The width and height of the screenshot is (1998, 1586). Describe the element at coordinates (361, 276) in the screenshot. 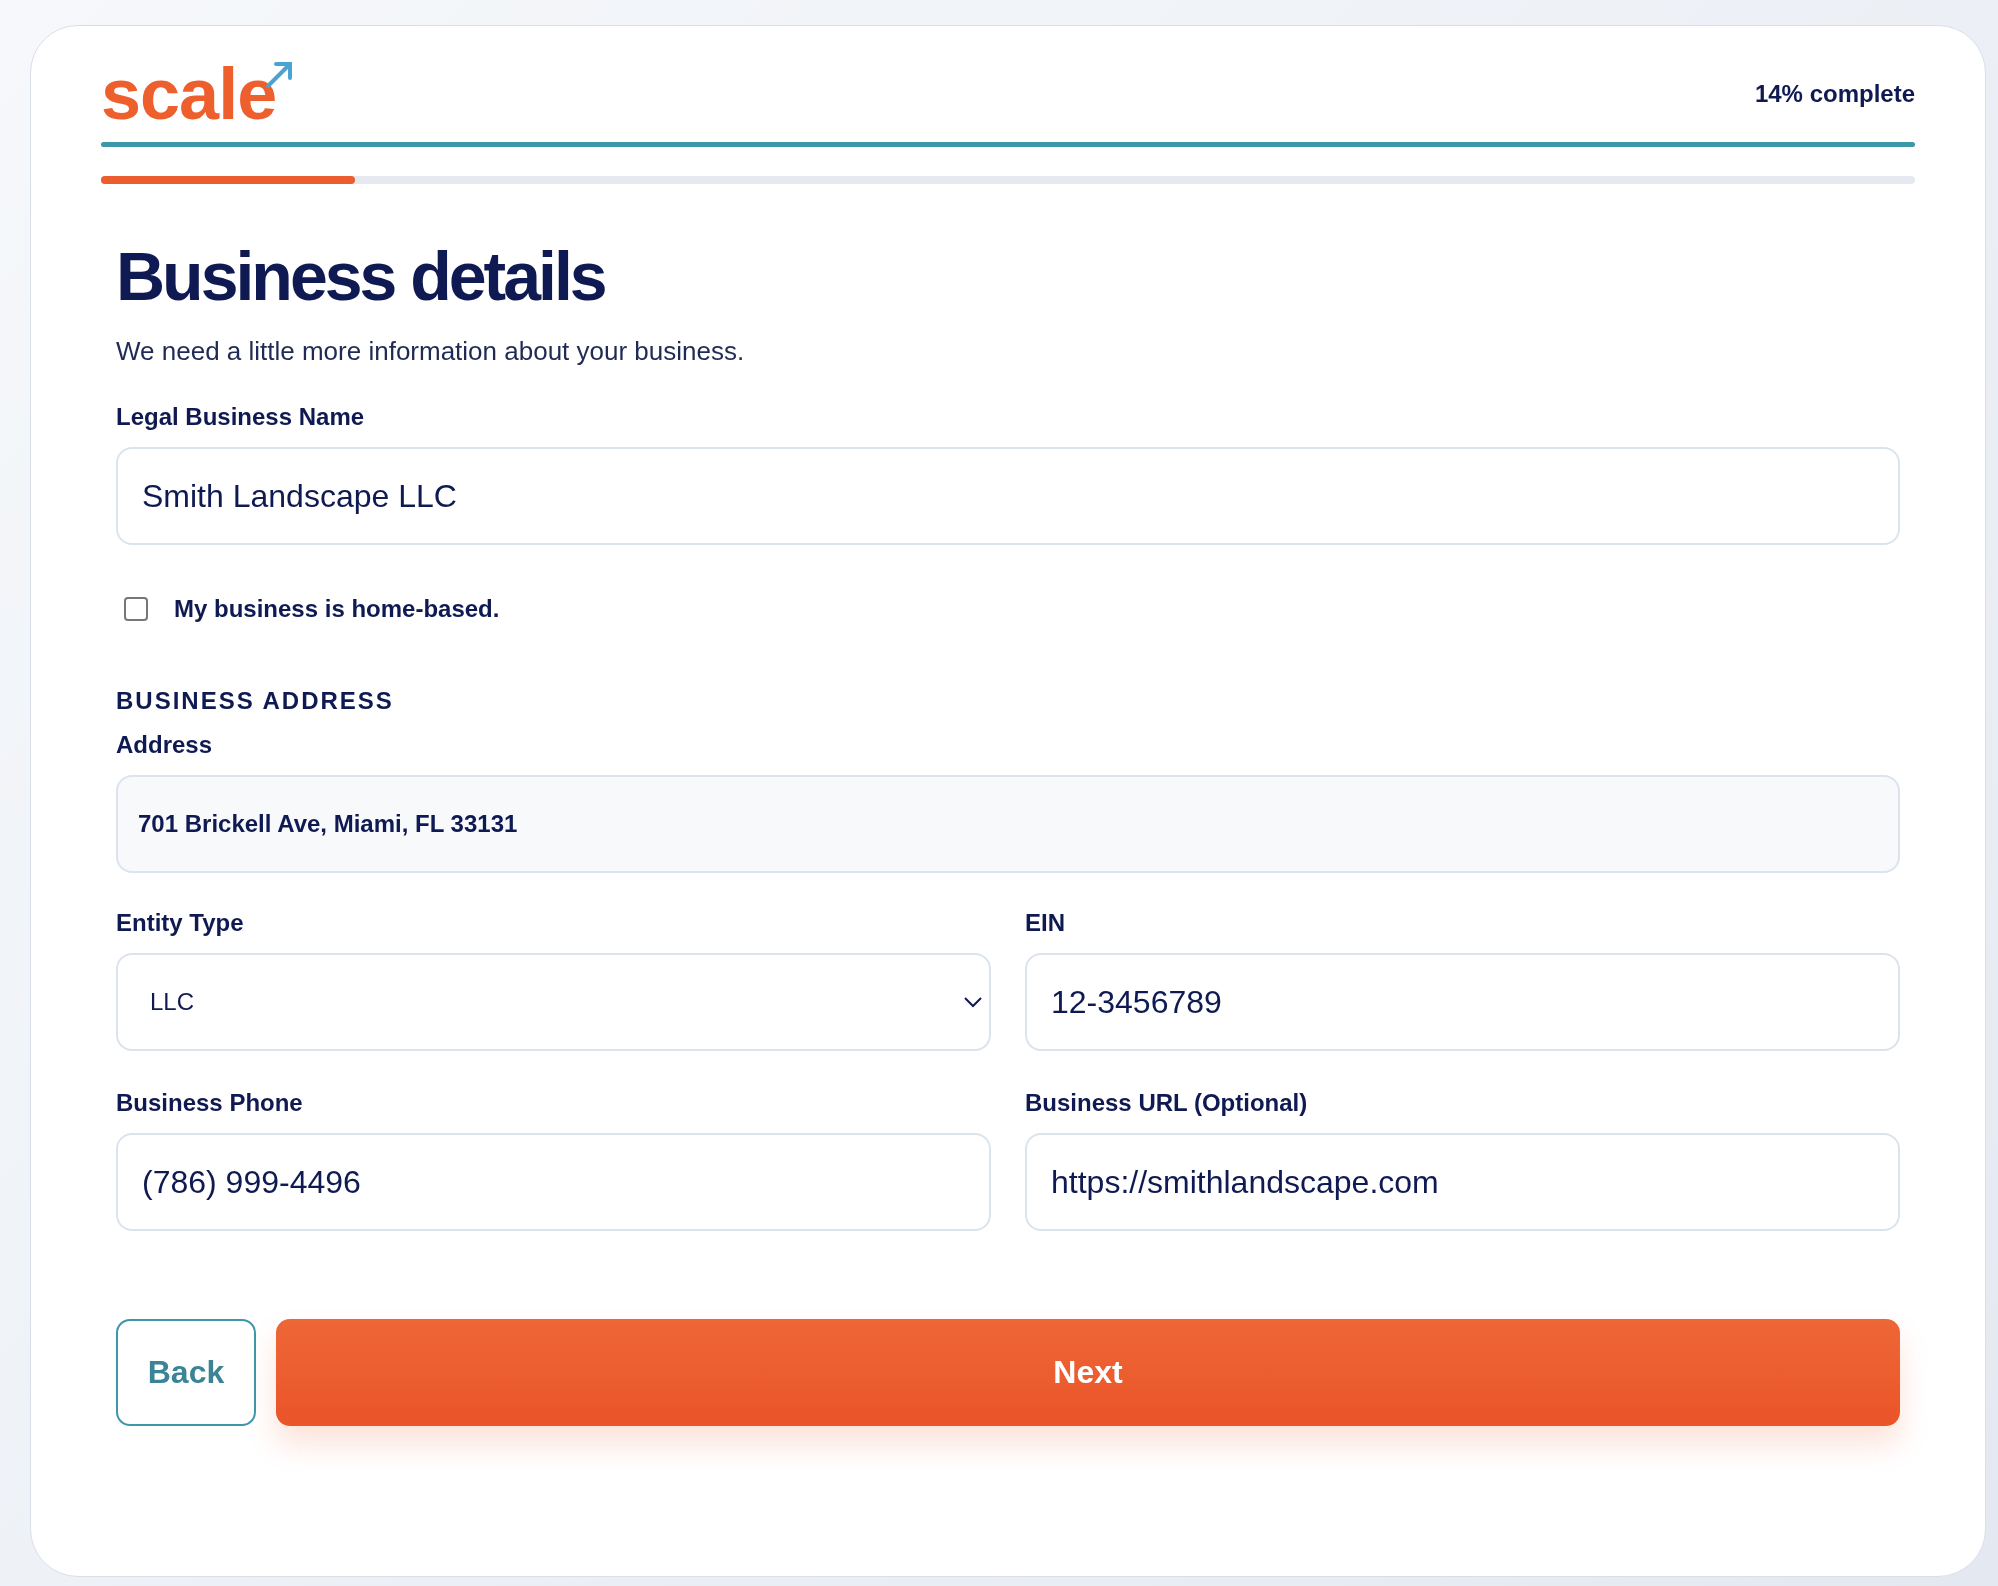

I see `page-title: Business details` at that location.